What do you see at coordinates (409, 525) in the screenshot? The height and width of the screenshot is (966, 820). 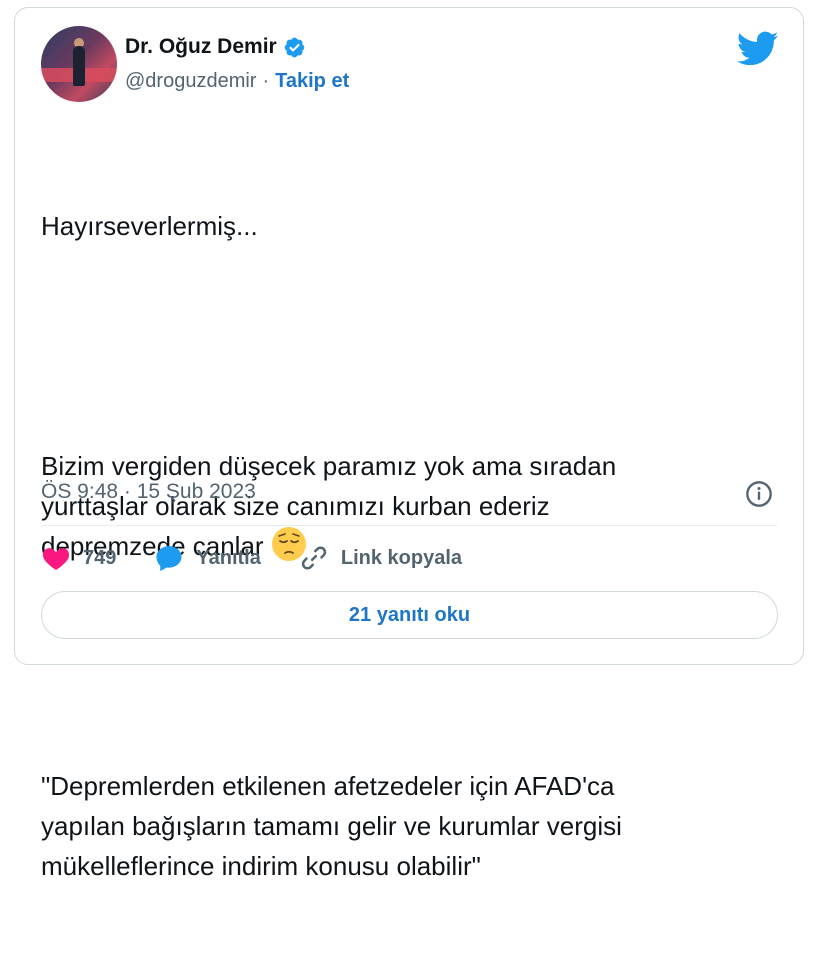 I see `divider` at bounding box center [409, 525].